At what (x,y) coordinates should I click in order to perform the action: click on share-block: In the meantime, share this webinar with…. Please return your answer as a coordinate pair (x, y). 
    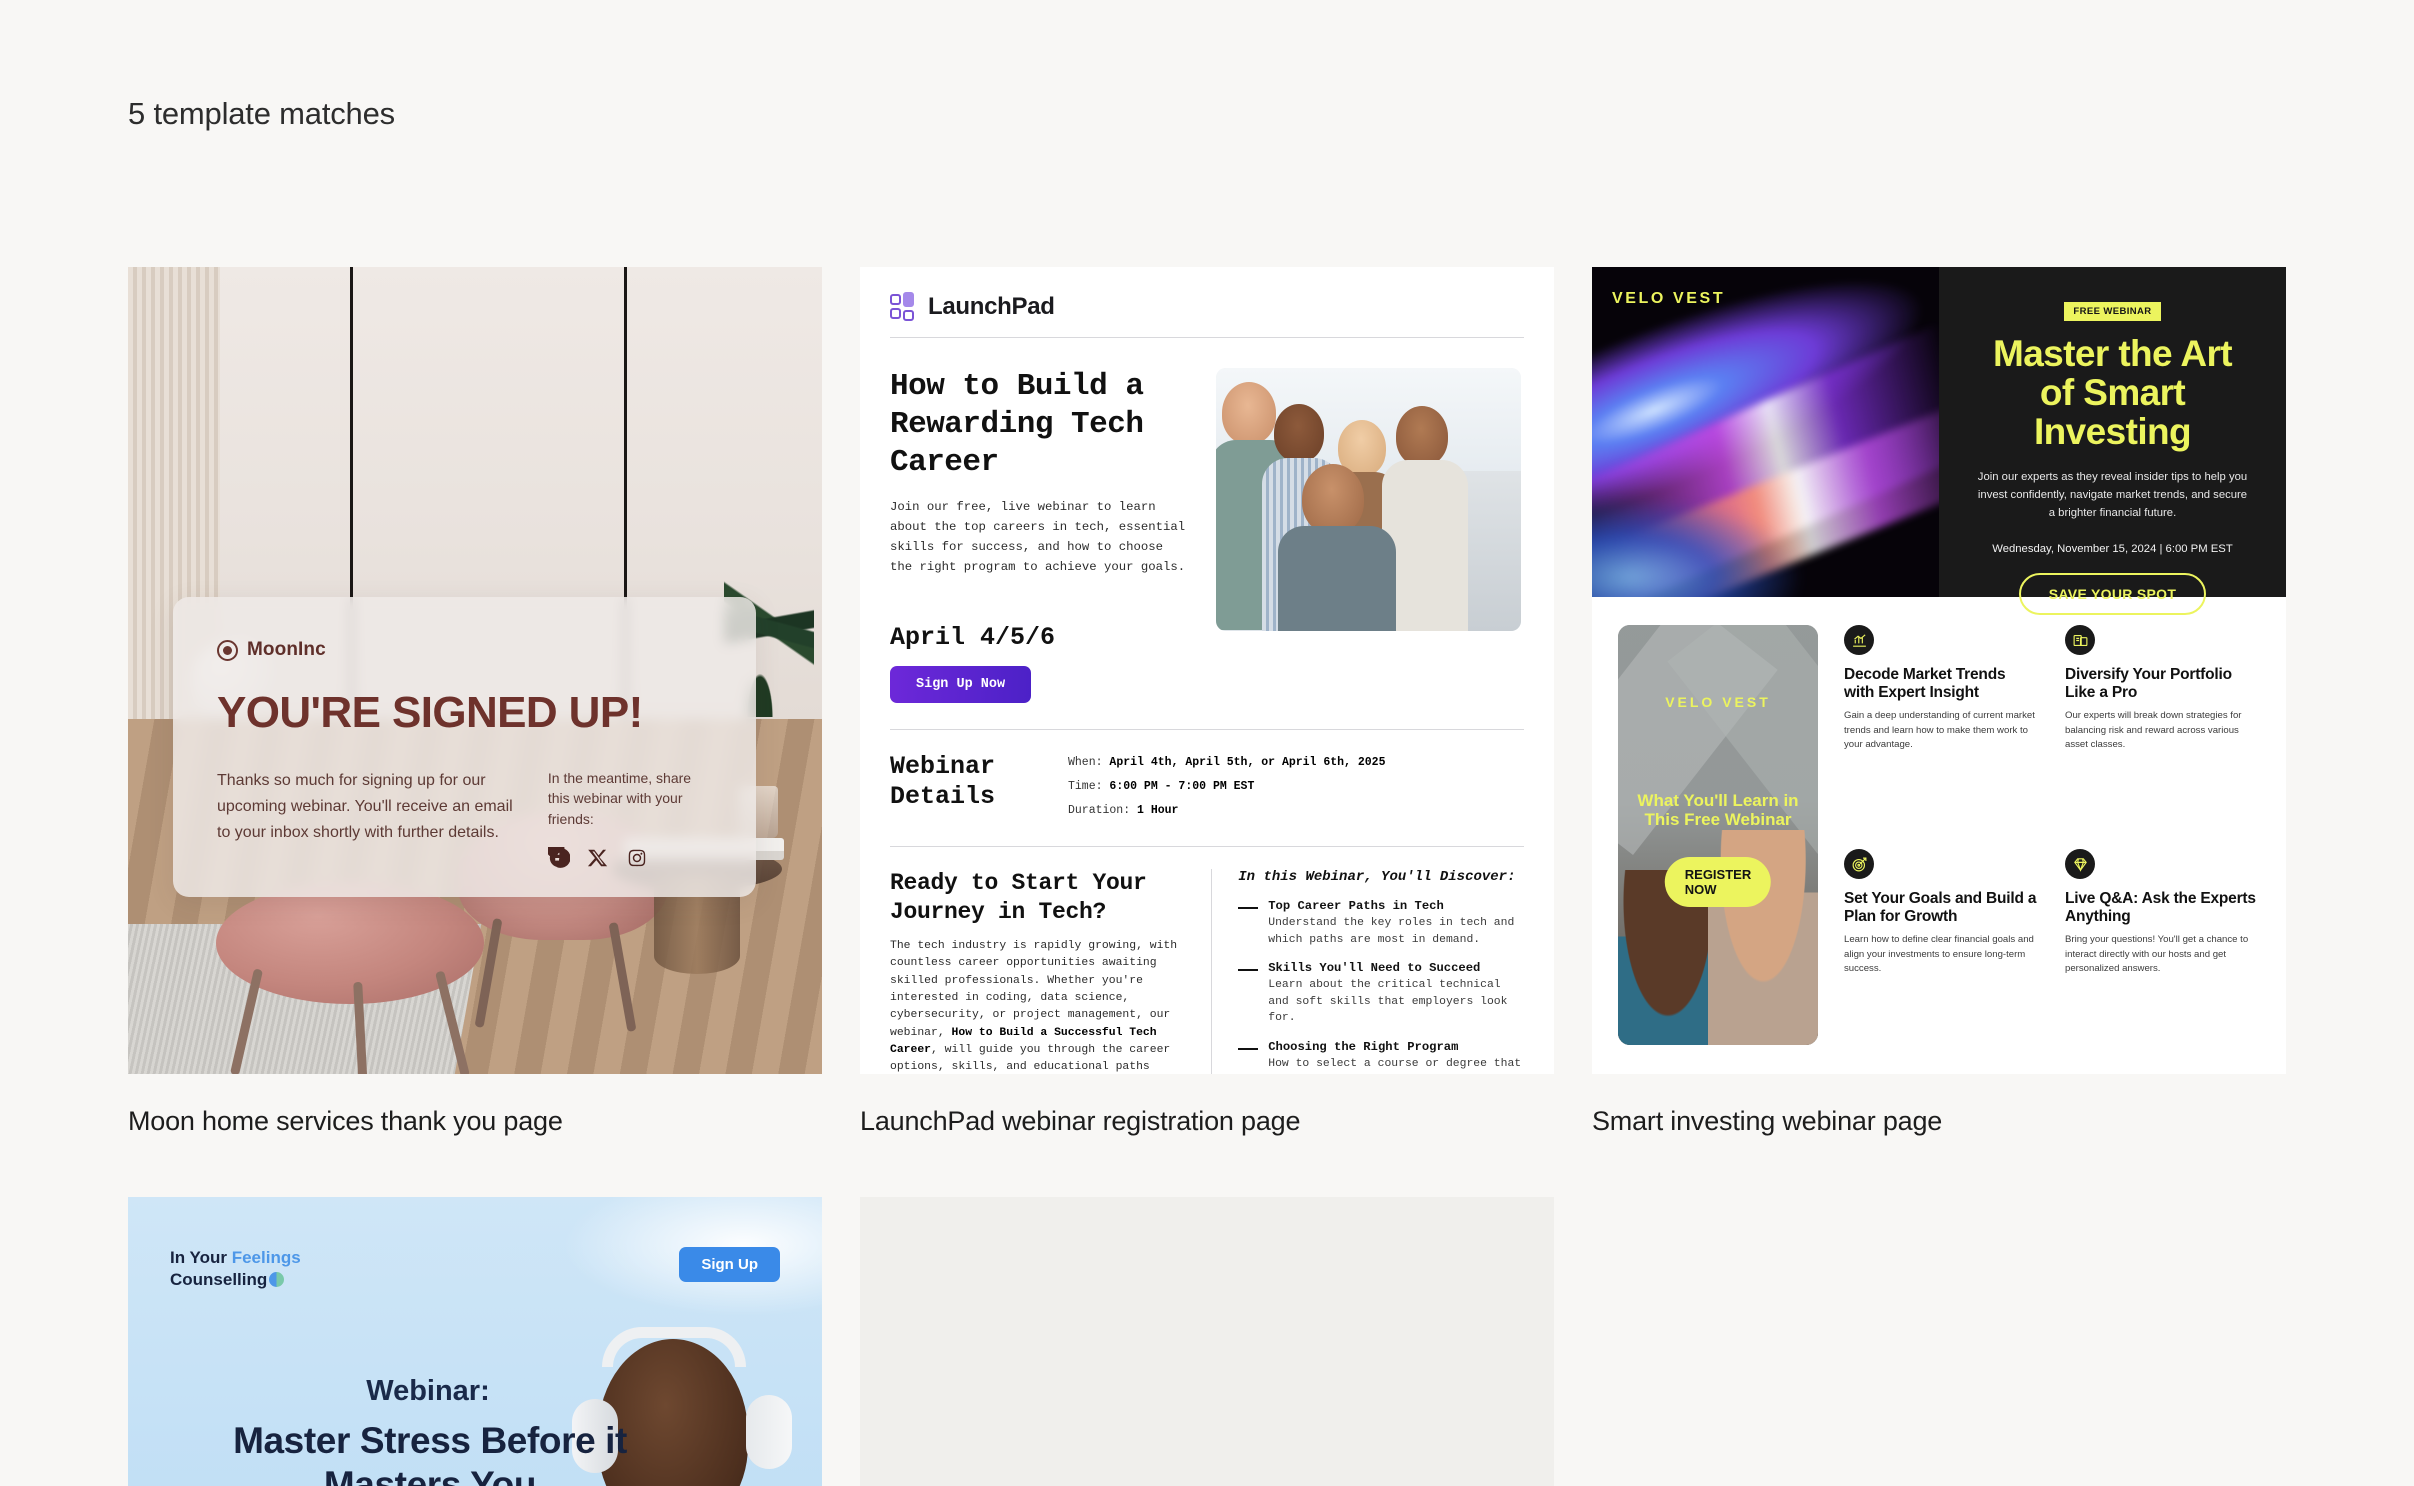
    Looking at the image, I should click on (629, 818).